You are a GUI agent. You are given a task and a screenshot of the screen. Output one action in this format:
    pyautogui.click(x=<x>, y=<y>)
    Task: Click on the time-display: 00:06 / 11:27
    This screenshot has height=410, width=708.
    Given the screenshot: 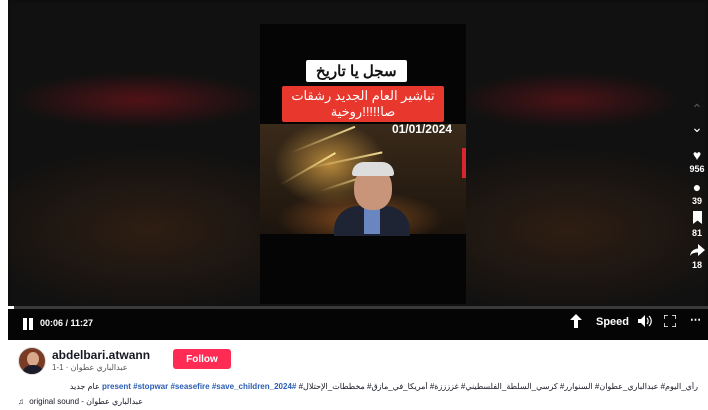 What is the action you would take?
    pyautogui.click(x=67, y=323)
    